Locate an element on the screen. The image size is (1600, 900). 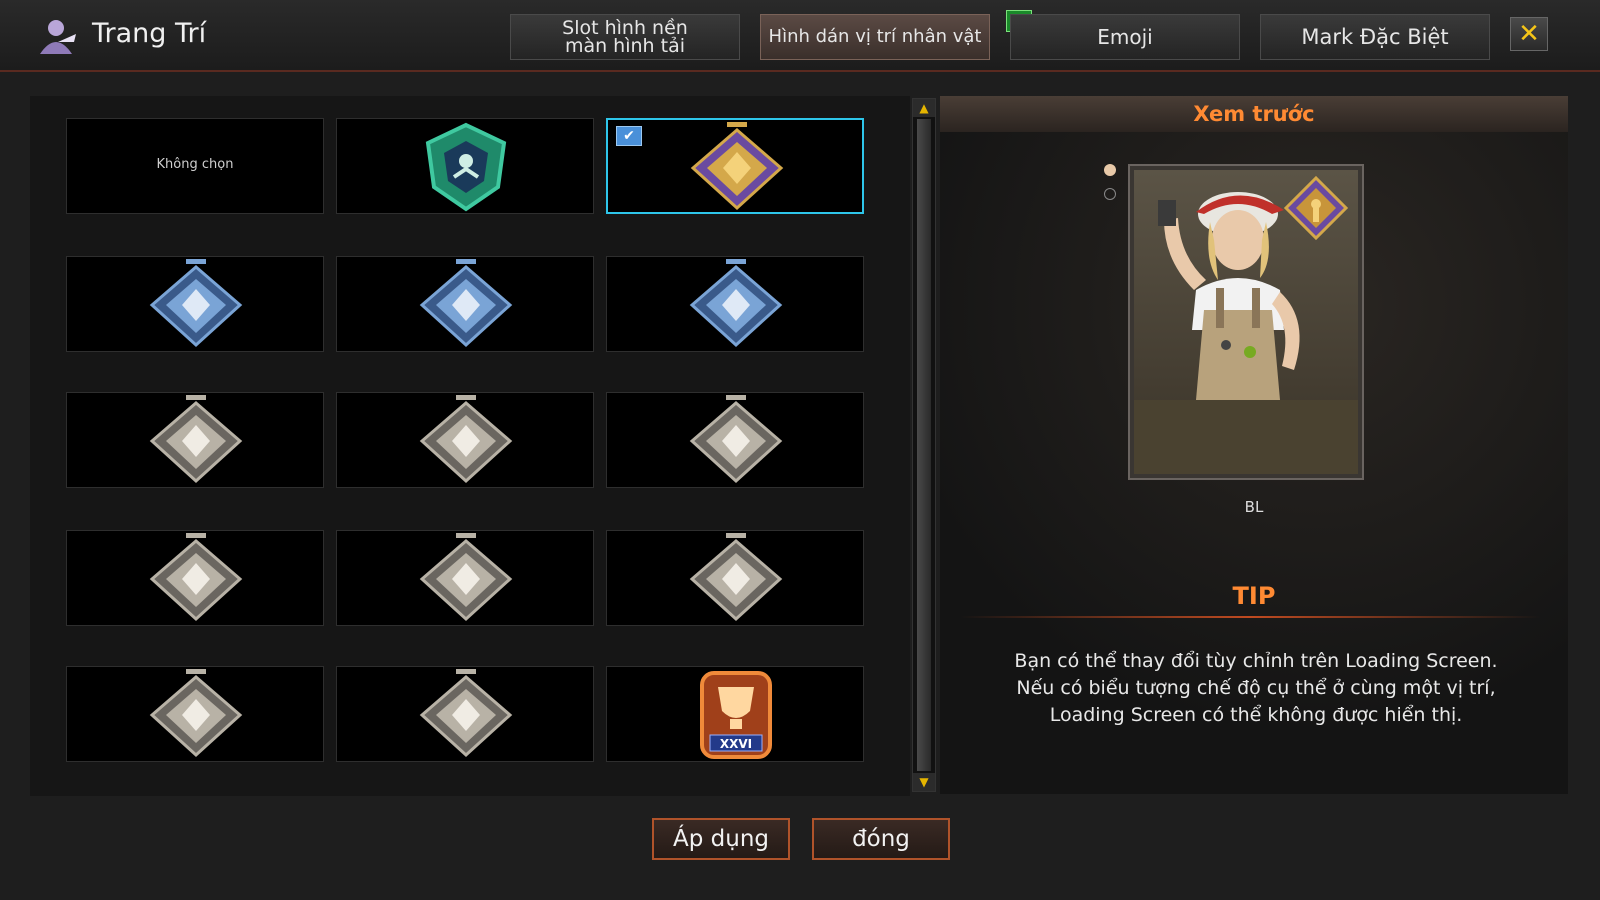
preview-title: Xem trước is located at coordinates (1254, 114).